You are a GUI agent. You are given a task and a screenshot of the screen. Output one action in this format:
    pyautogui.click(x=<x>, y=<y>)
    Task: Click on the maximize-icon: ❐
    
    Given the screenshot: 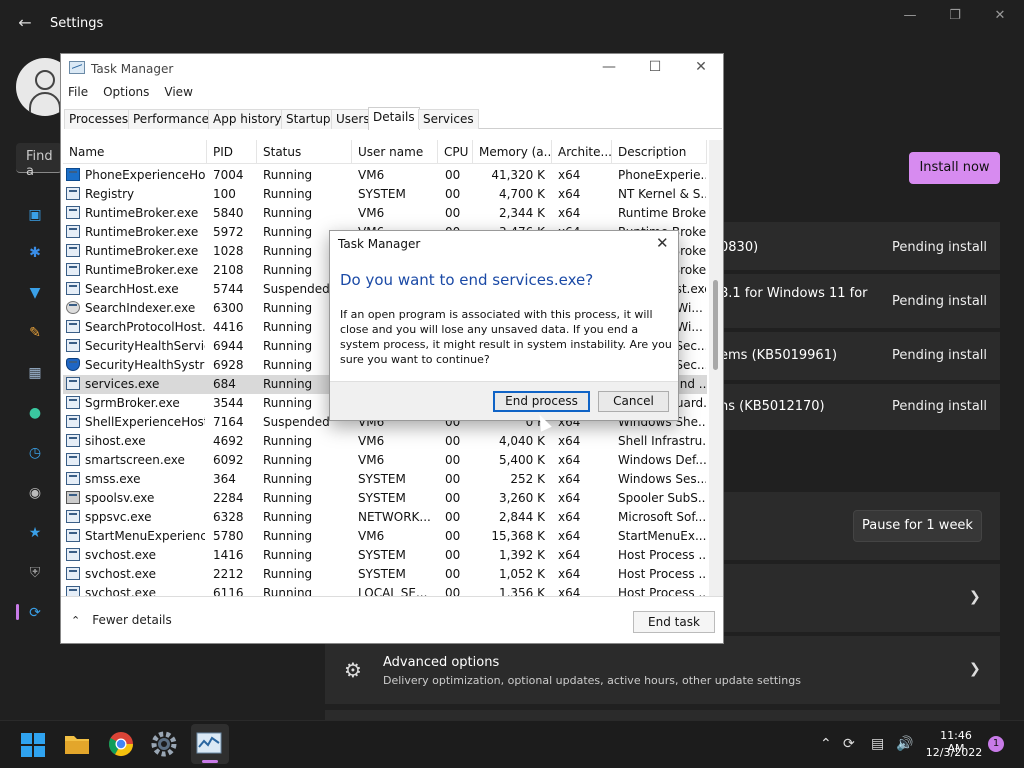 What is the action you would take?
    pyautogui.click(x=955, y=15)
    